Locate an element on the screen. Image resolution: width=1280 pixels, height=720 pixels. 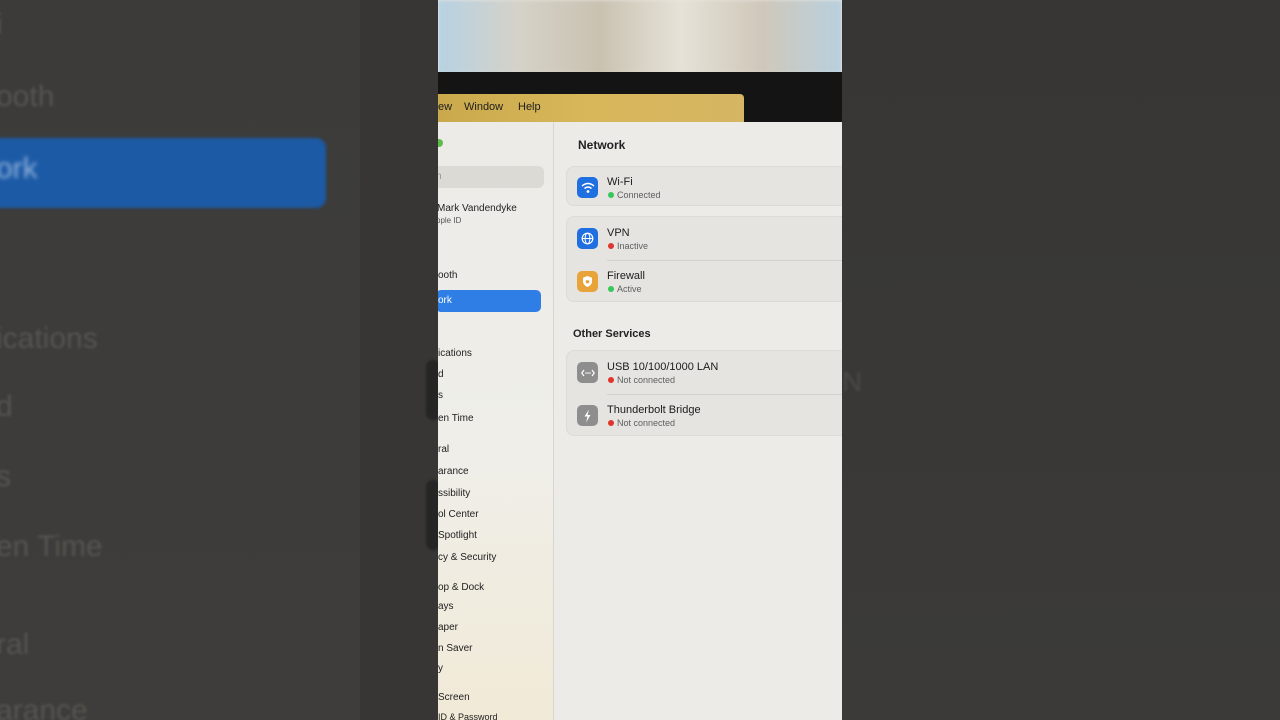
sidebar-item-siri-spotlight: Spotlight is located at coordinates (457, 535).